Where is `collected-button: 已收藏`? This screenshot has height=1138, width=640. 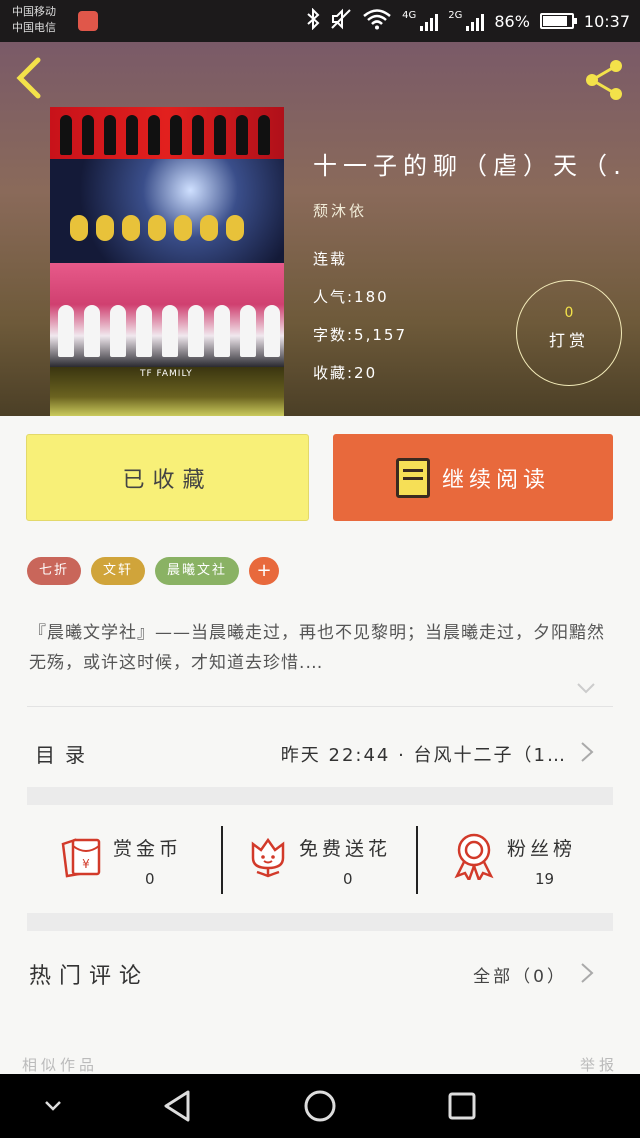
collected-button: 已收藏 is located at coordinates (167, 477).